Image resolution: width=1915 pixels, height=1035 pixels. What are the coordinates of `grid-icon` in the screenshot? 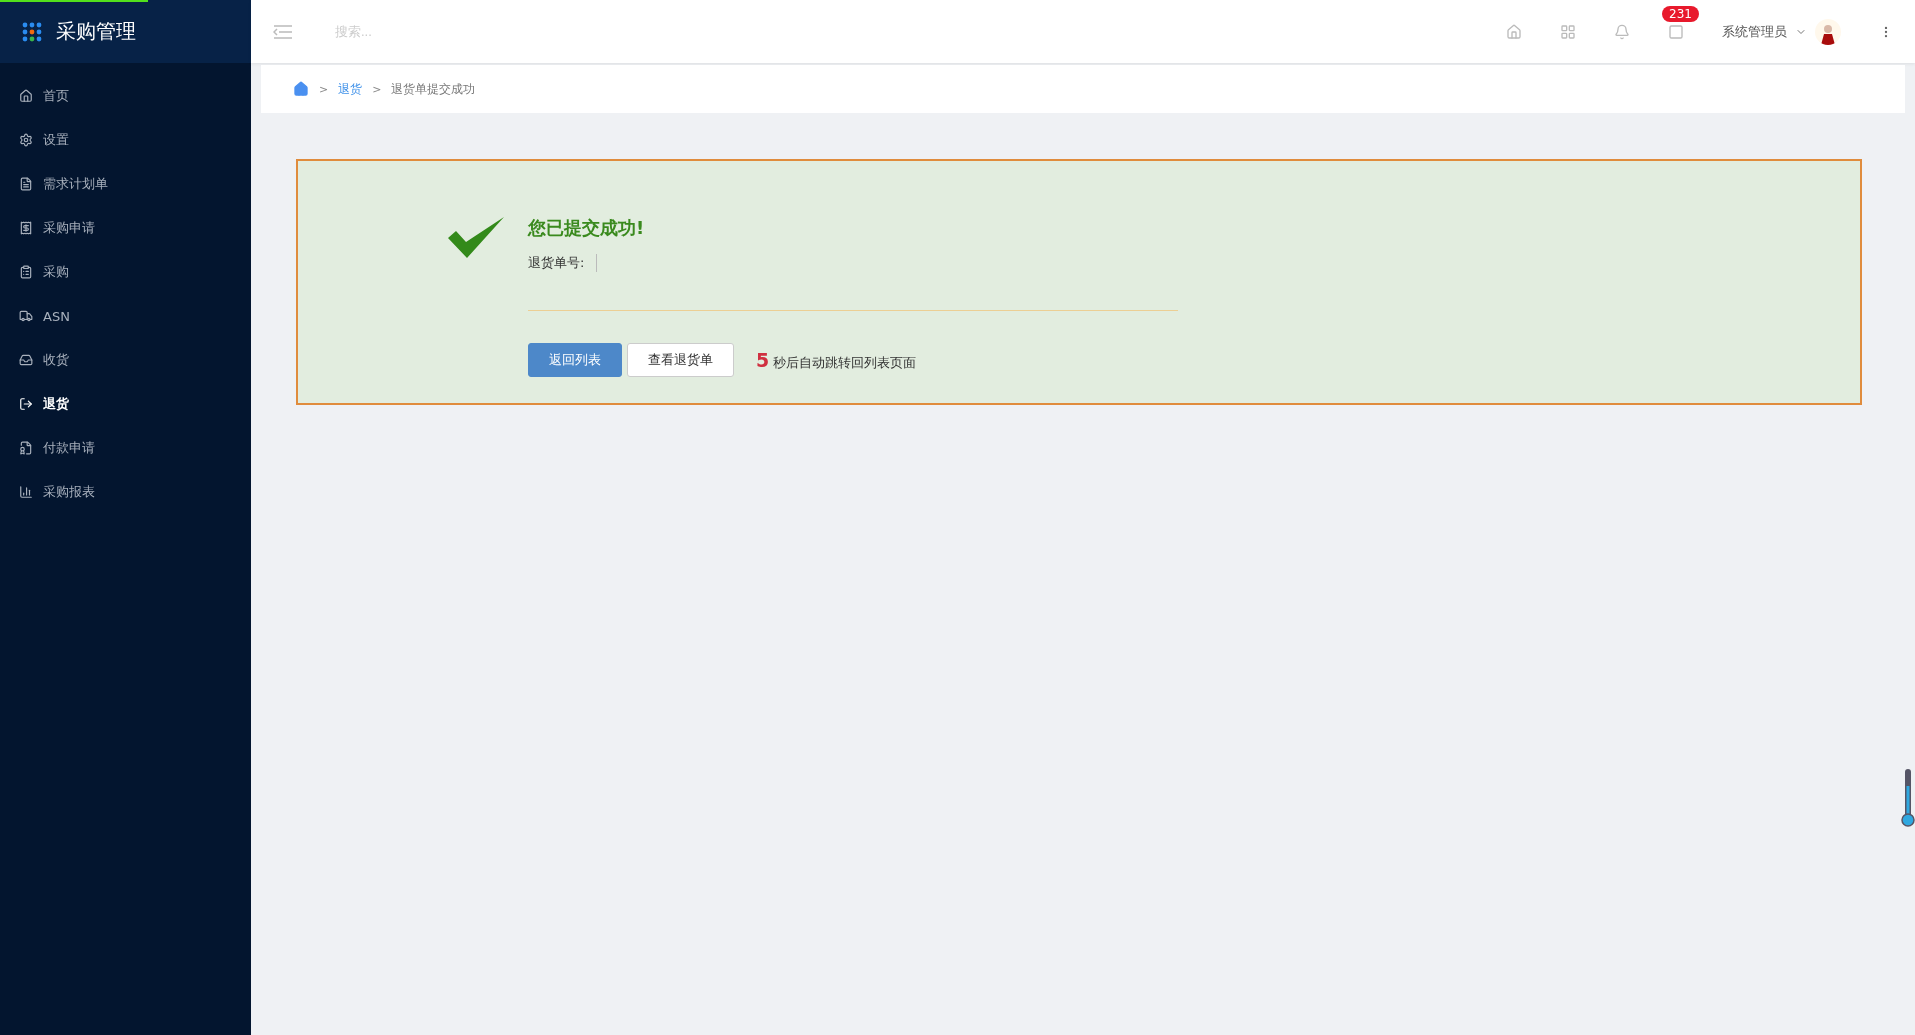 It's located at (1568, 31).